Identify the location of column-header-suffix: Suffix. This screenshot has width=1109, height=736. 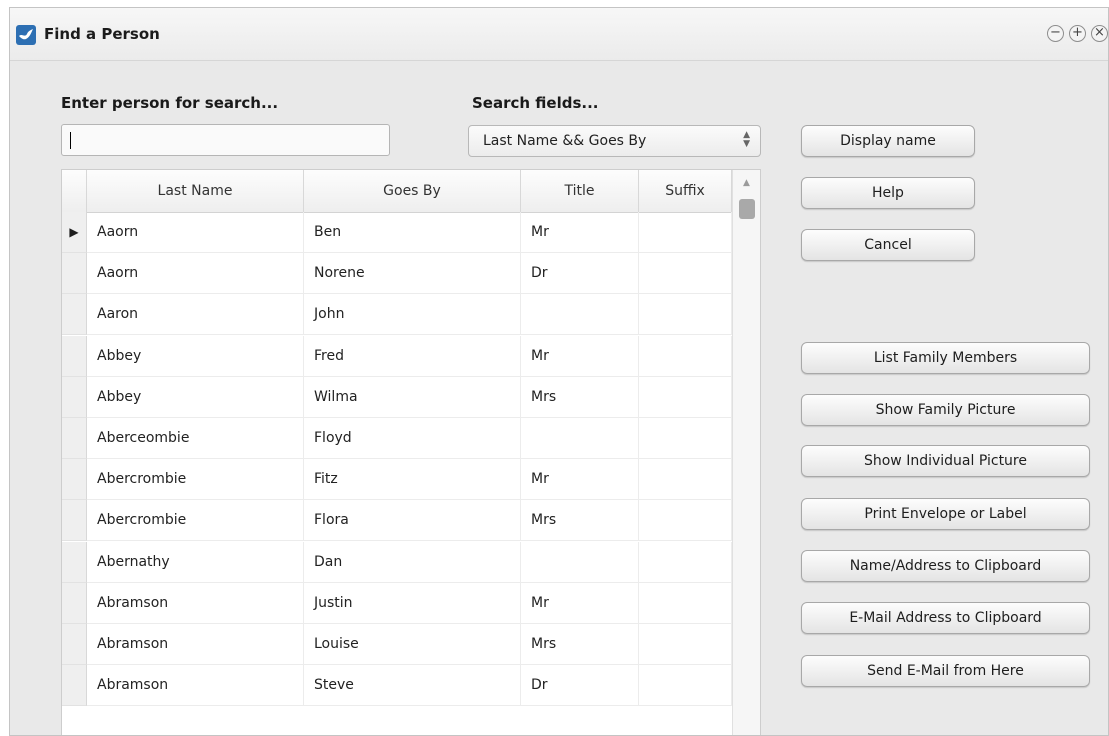
(685, 191).